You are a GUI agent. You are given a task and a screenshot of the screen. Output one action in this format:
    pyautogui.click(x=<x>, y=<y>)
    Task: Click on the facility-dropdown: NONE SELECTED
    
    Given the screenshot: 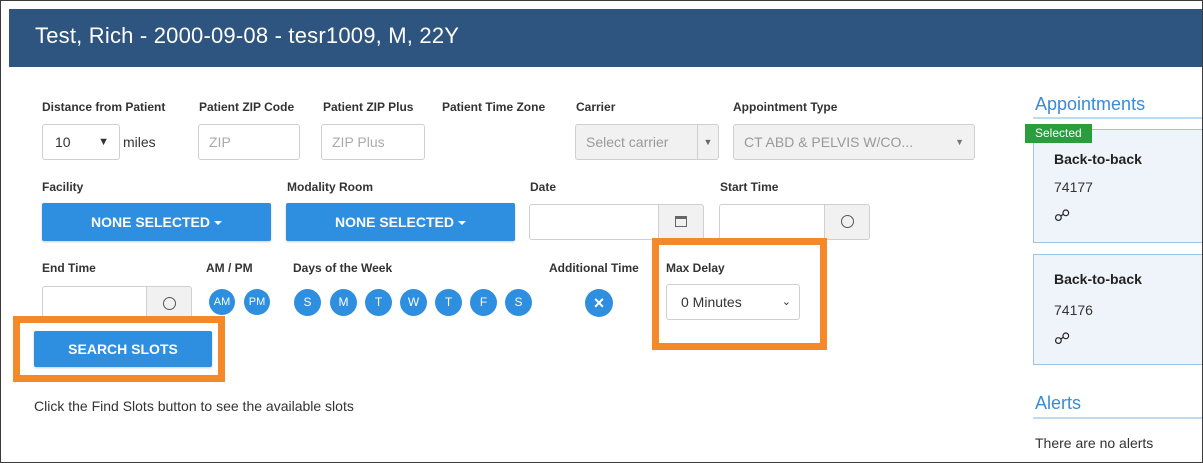 What is the action you would take?
    pyautogui.click(x=156, y=222)
    